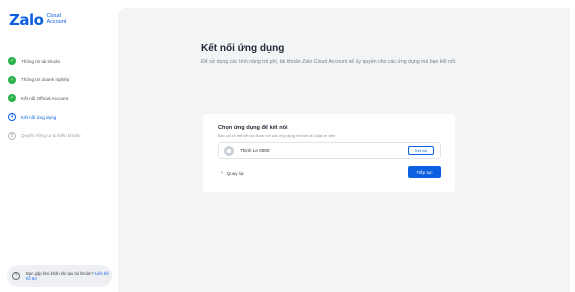 The height and width of the screenshot is (292, 575). Describe the element at coordinates (41, 61) in the screenshot. I see `step-label: Thông tin tài khoản` at that location.